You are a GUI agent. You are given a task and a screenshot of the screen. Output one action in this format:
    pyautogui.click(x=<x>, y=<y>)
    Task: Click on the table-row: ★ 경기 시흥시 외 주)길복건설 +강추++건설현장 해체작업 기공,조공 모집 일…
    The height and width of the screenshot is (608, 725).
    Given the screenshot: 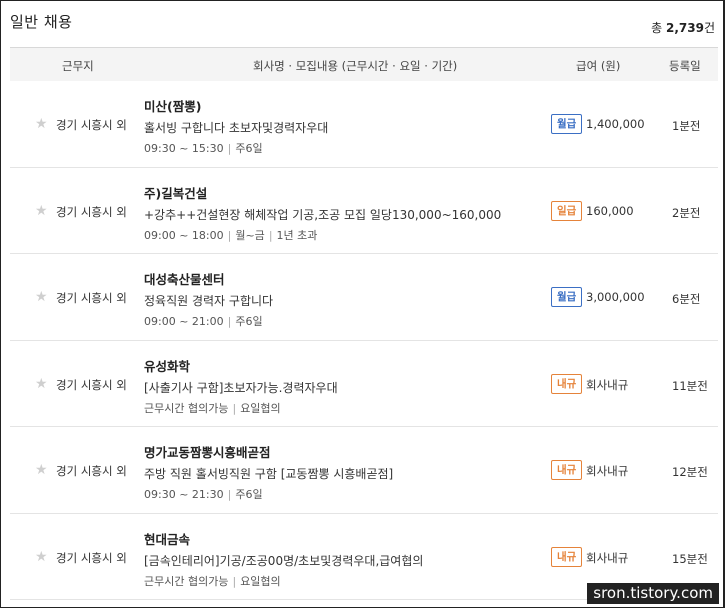 What is the action you would take?
    pyautogui.click(x=364, y=211)
    